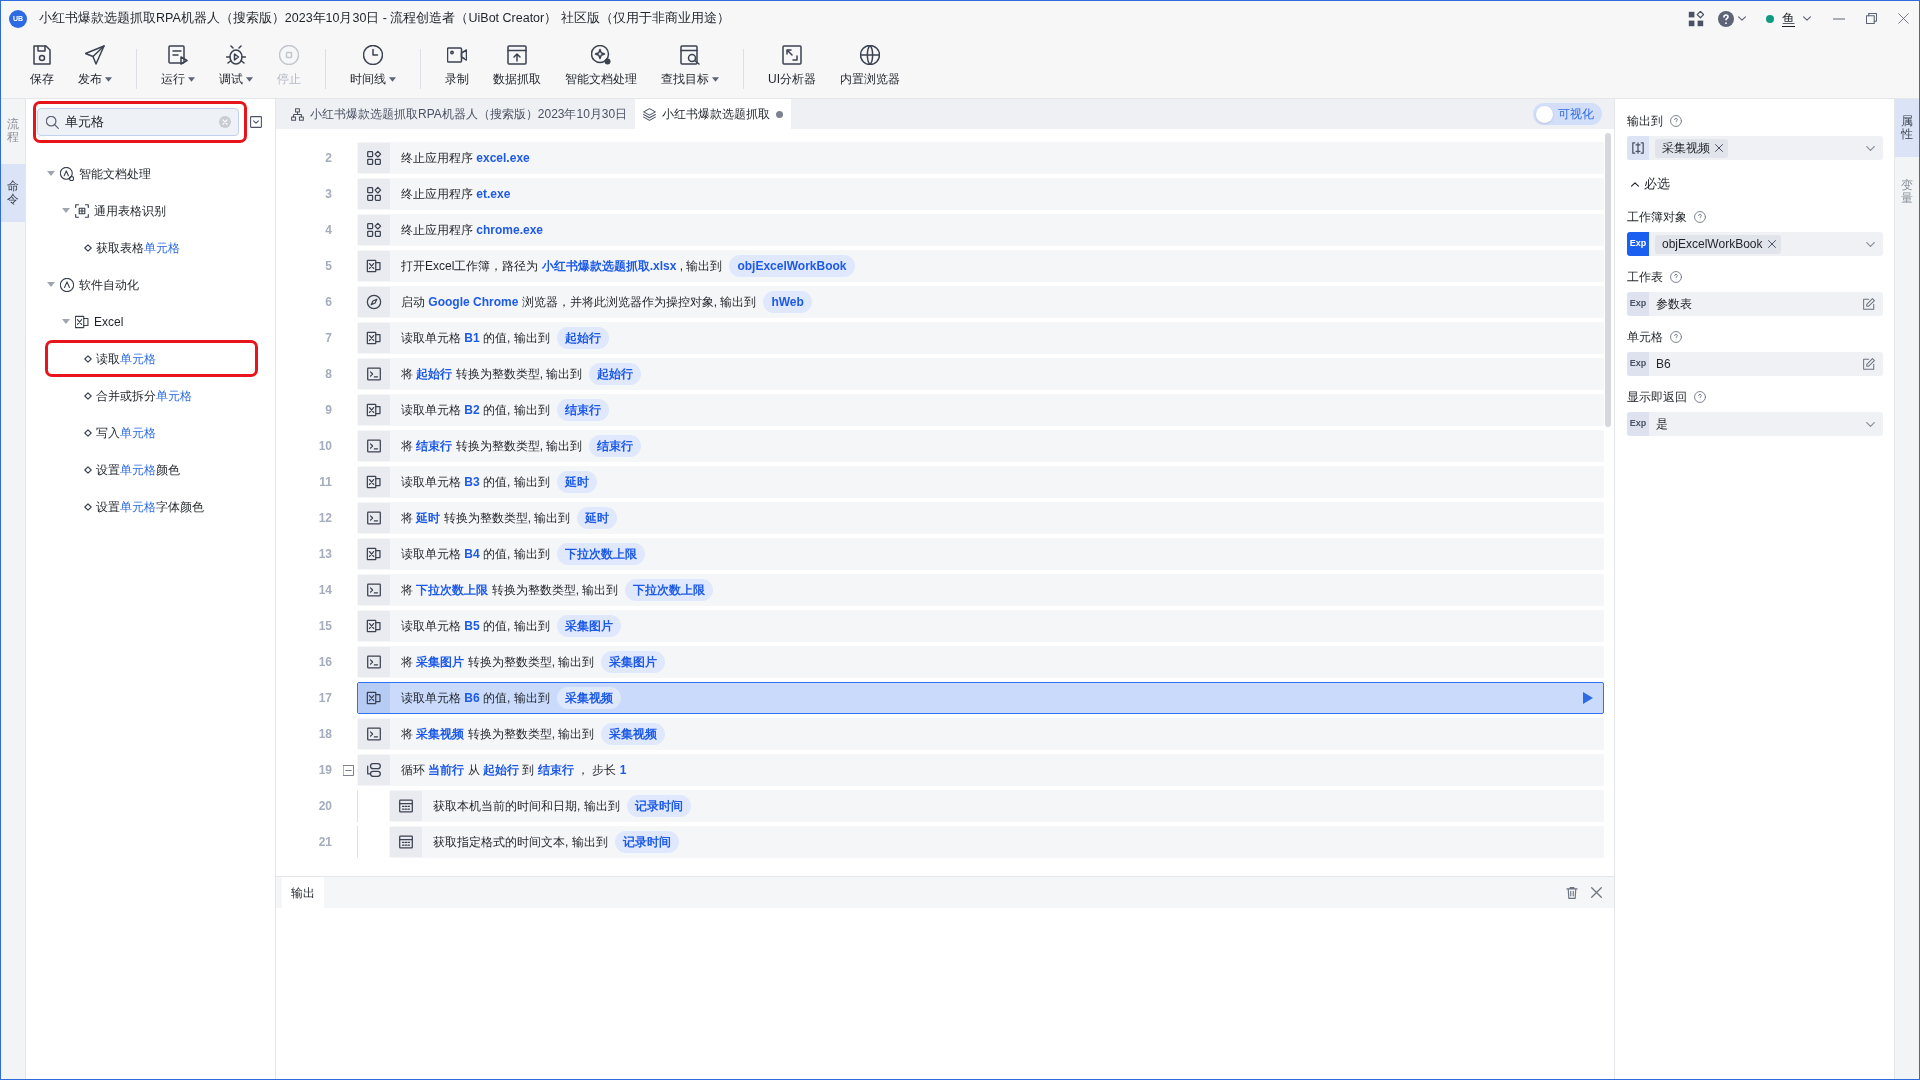 The width and height of the screenshot is (1920, 1080). What do you see at coordinates (980, 374) in the screenshot?
I see `command-row: 将 起始行 转换为整数类型, 输出到 起始行` at bounding box center [980, 374].